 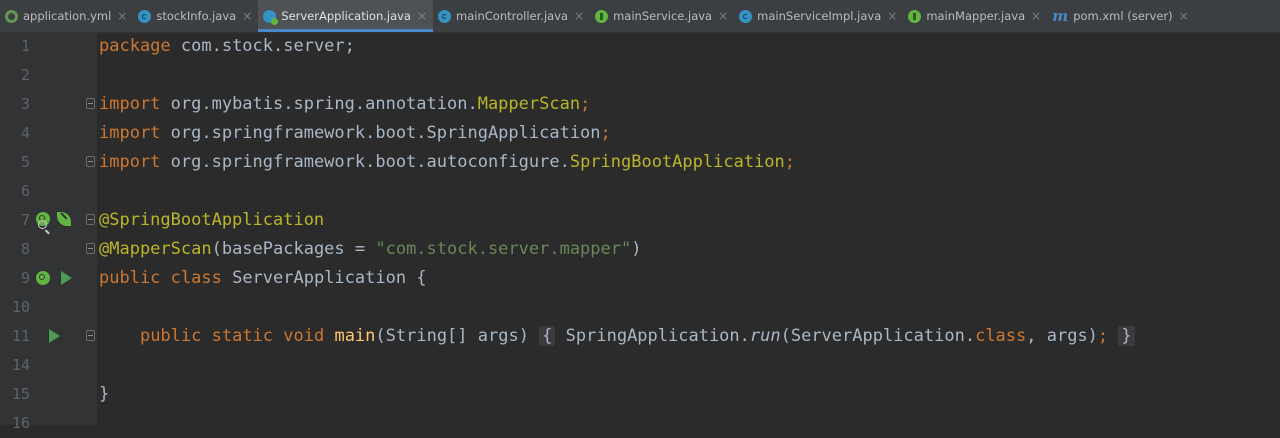 What do you see at coordinates (457, 336) in the screenshot?
I see `code-segment: (String[] args)` at bounding box center [457, 336].